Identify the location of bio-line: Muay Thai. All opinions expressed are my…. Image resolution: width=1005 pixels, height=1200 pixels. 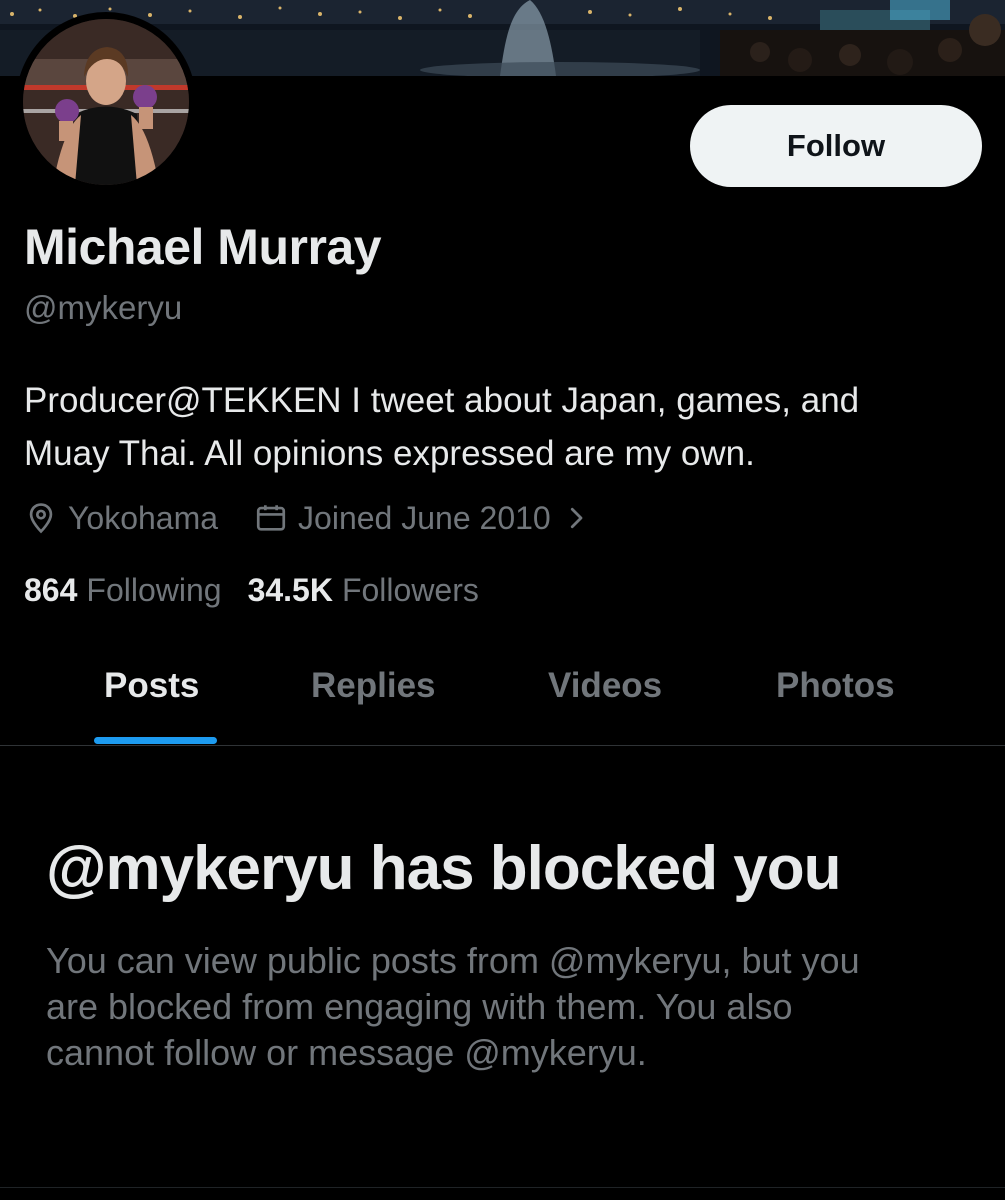
(389, 453).